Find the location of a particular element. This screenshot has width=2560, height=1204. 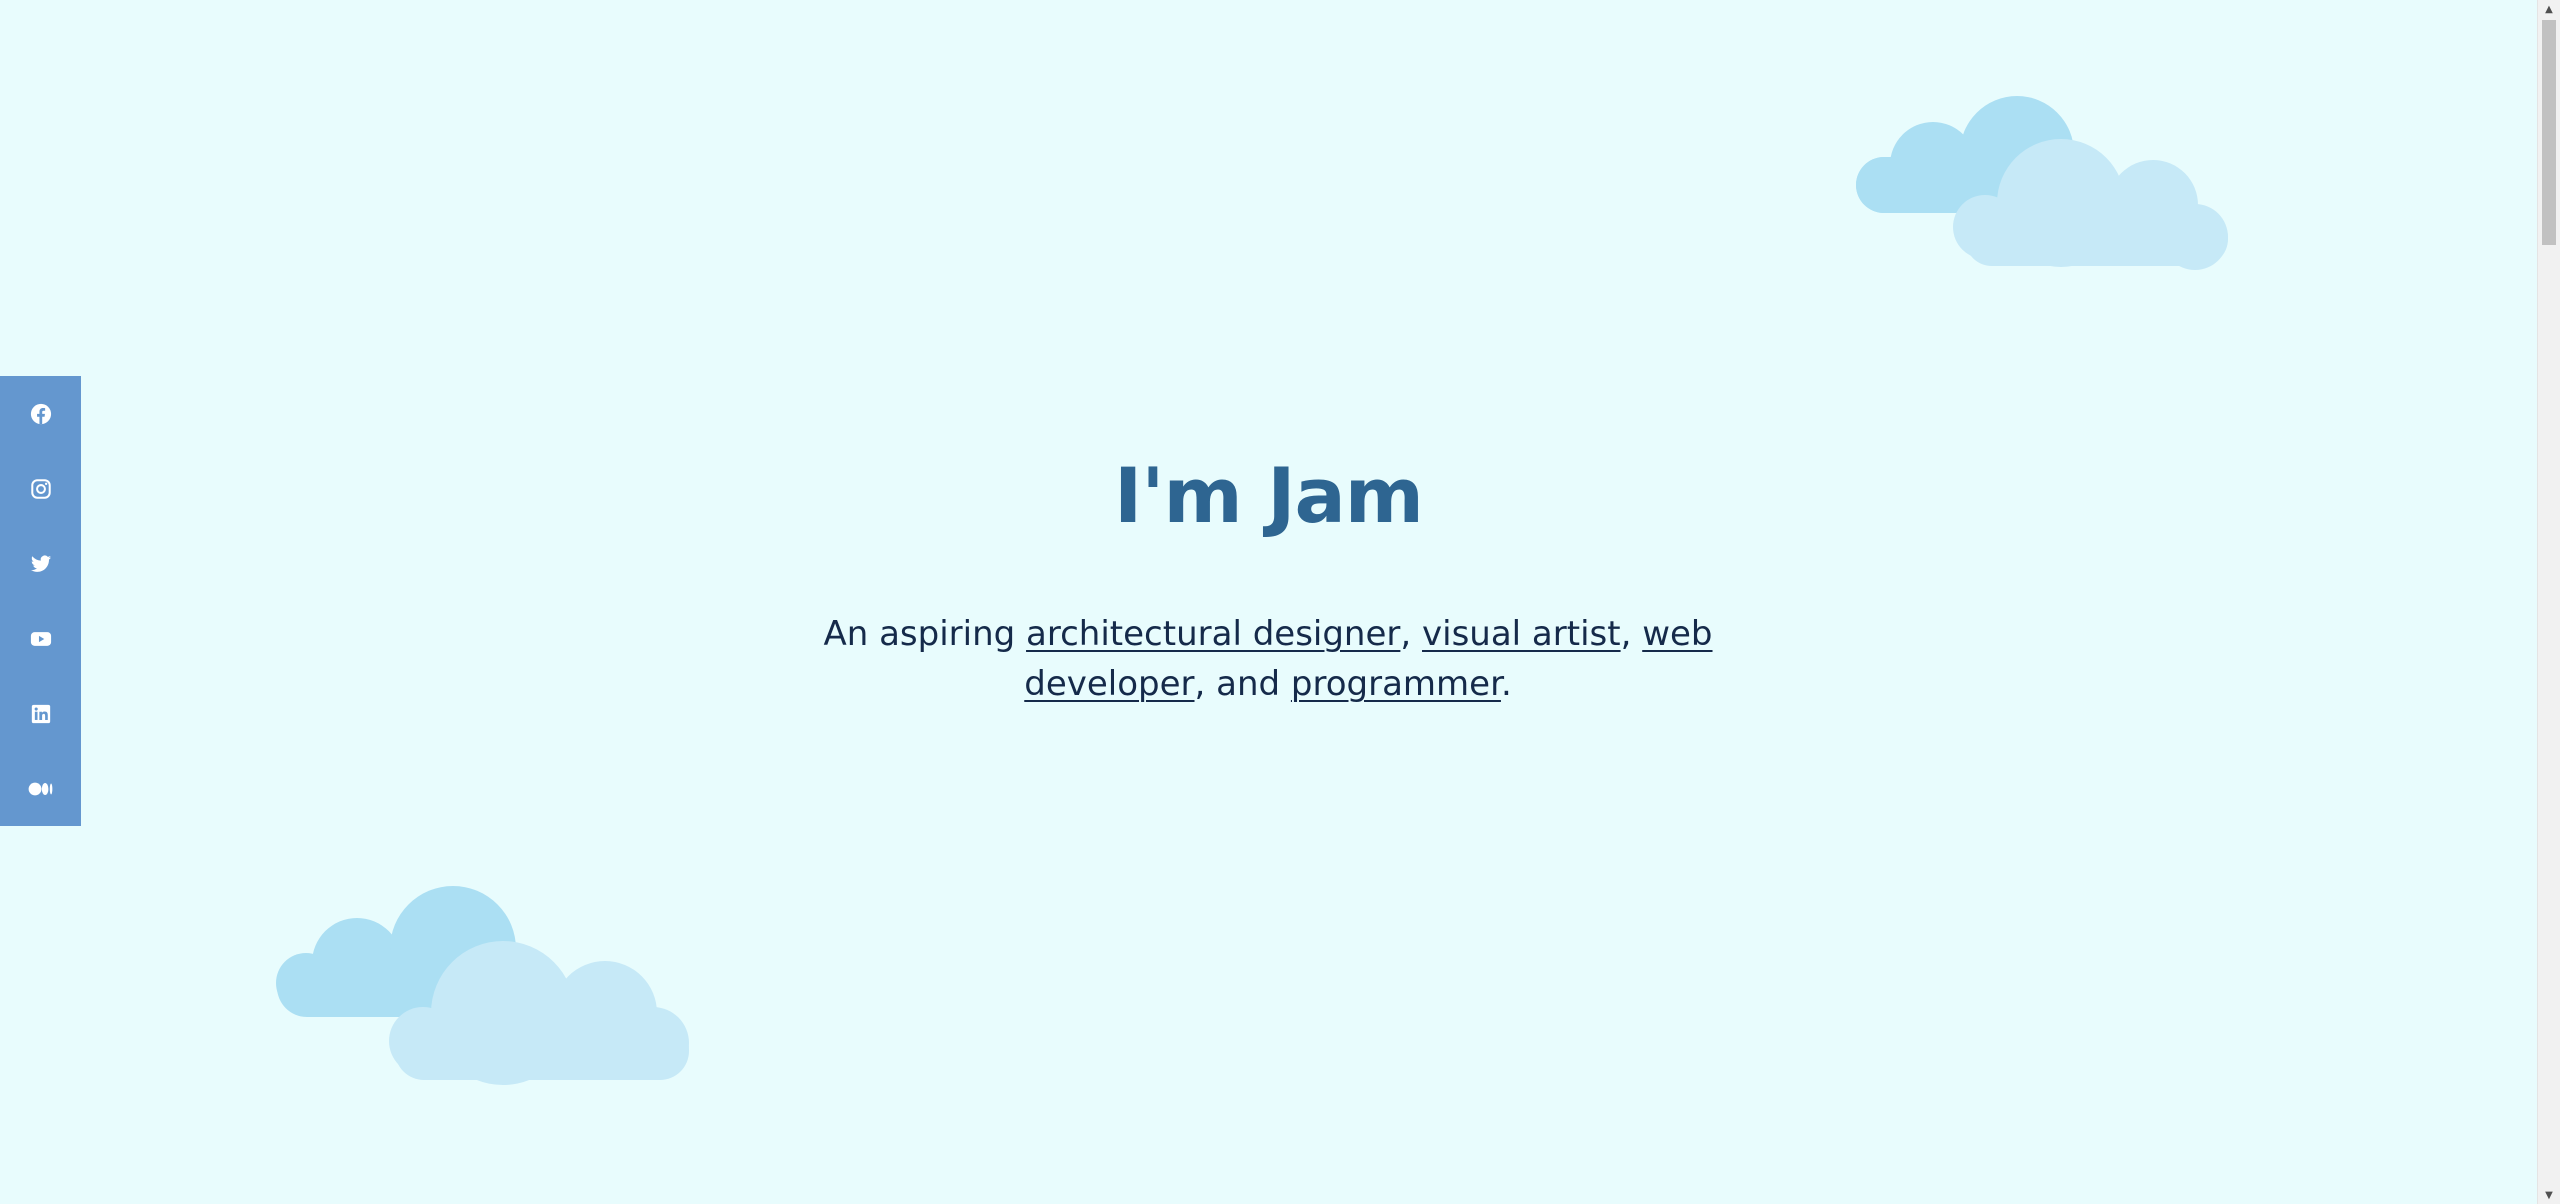

architectural-designer-link: architectural designer is located at coordinates (1213, 634).